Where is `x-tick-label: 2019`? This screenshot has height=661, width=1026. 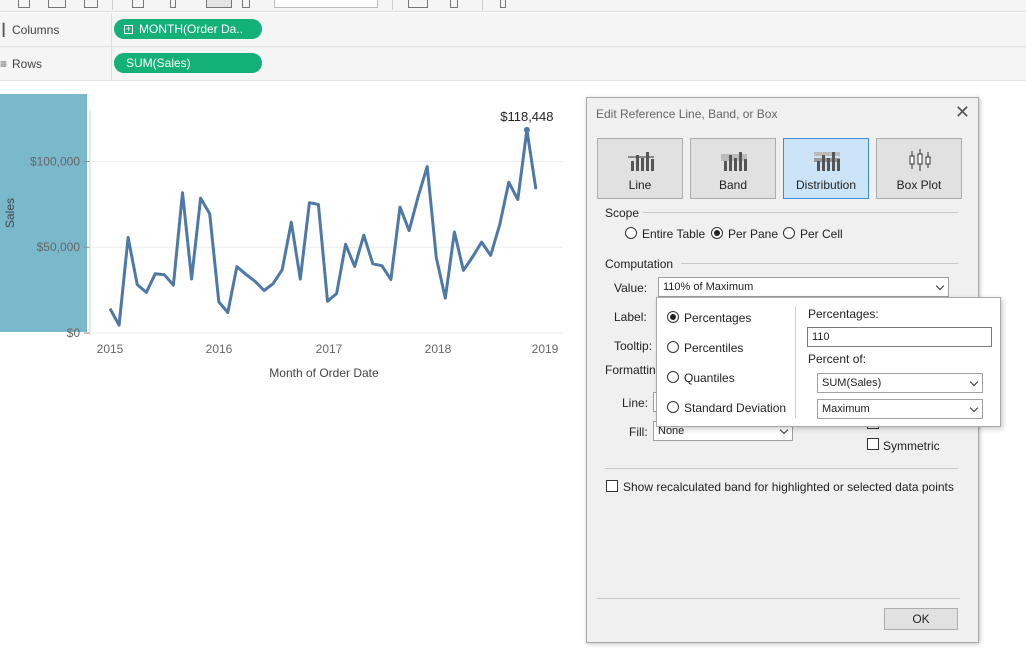
x-tick-label: 2019 is located at coordinates (545, 349).